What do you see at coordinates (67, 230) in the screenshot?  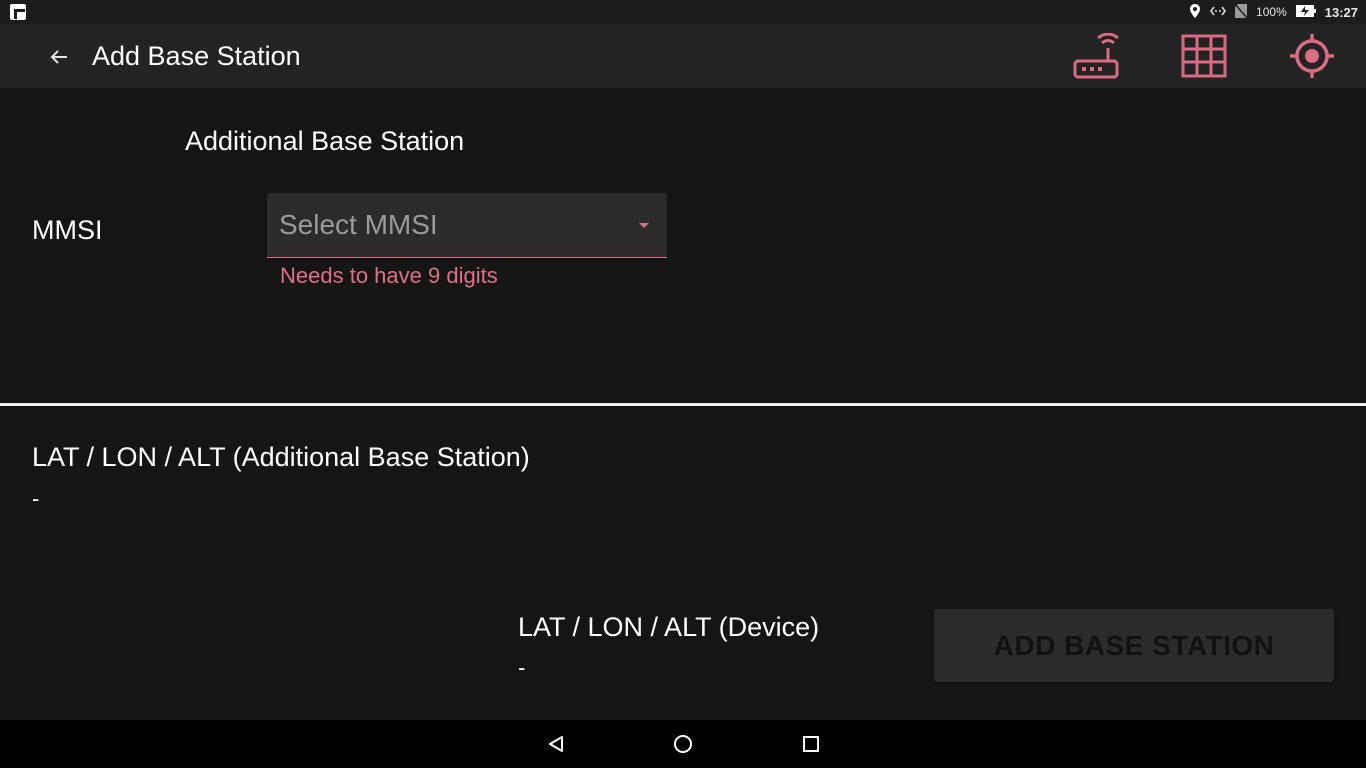 I see `mmsi-label: MMSI` at bounding box center [67, 230].